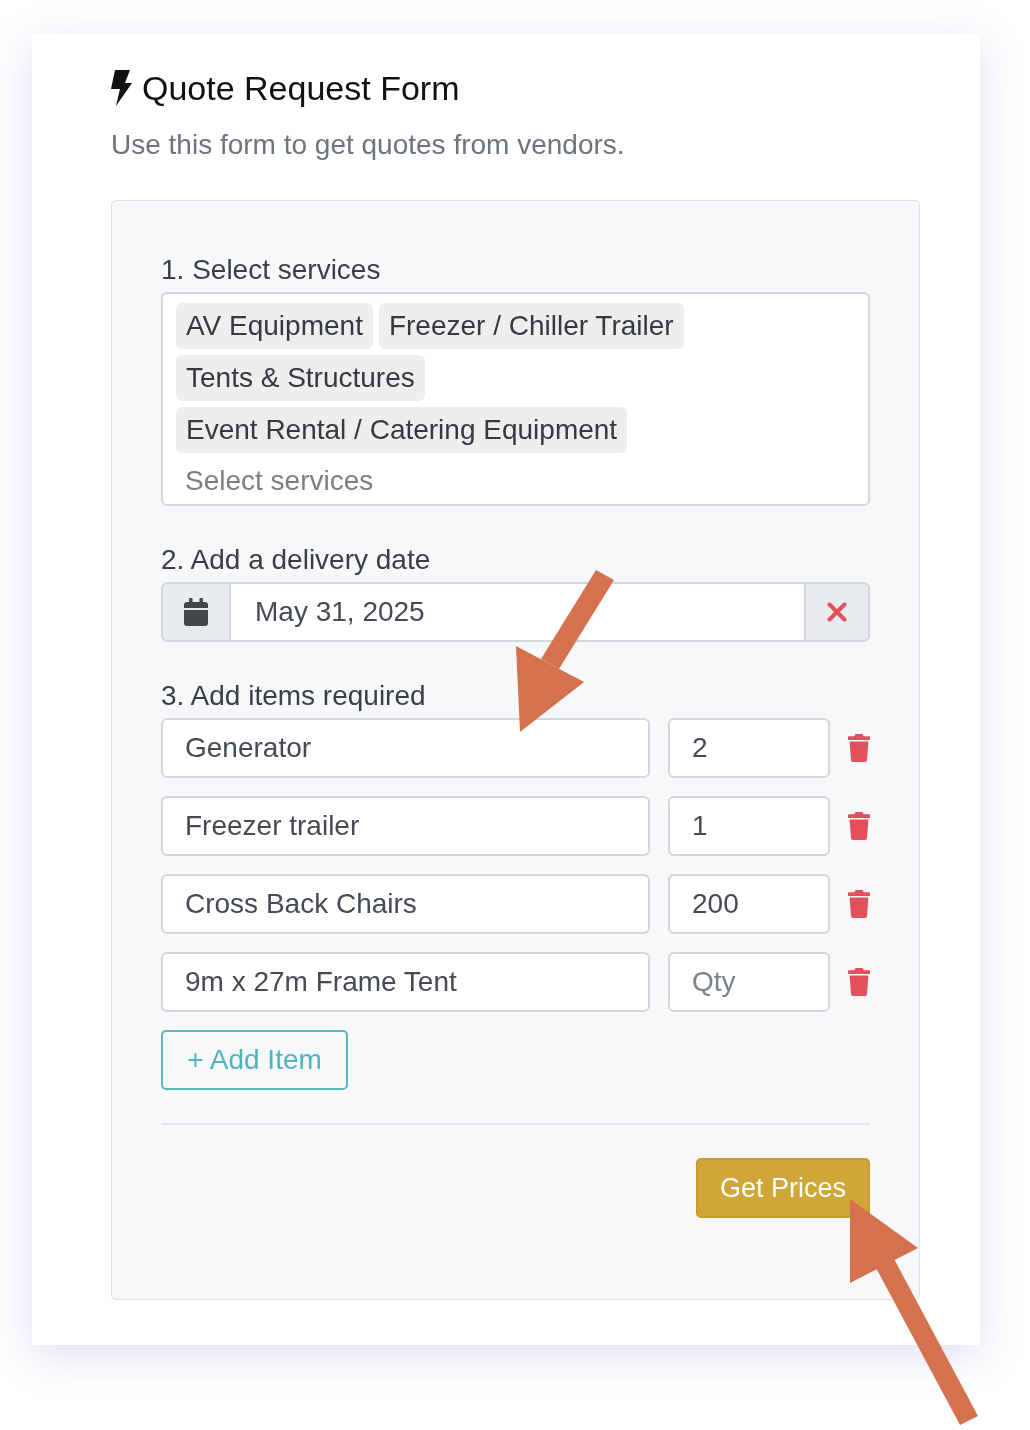 This screenshot has height=1430, width=1030. Describe the element at coordinates (749, 826) in the screenshot. I see `quantity-input: 1` at that location.